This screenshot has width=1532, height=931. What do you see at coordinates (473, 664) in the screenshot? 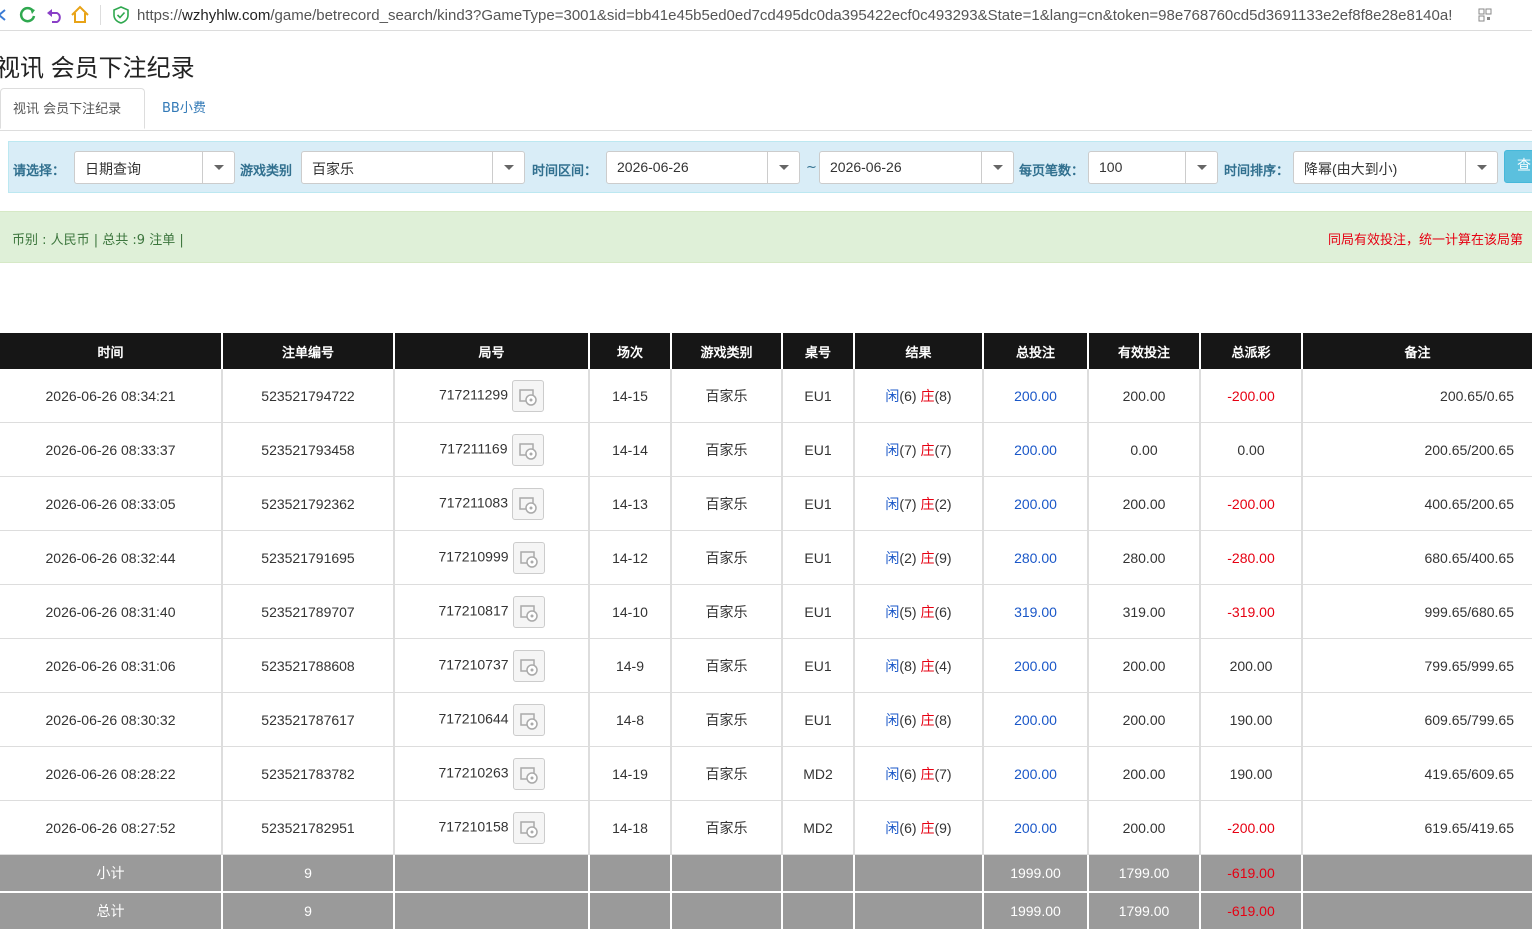
I see `round-number: 717210737` at bounding box center [473, 664].